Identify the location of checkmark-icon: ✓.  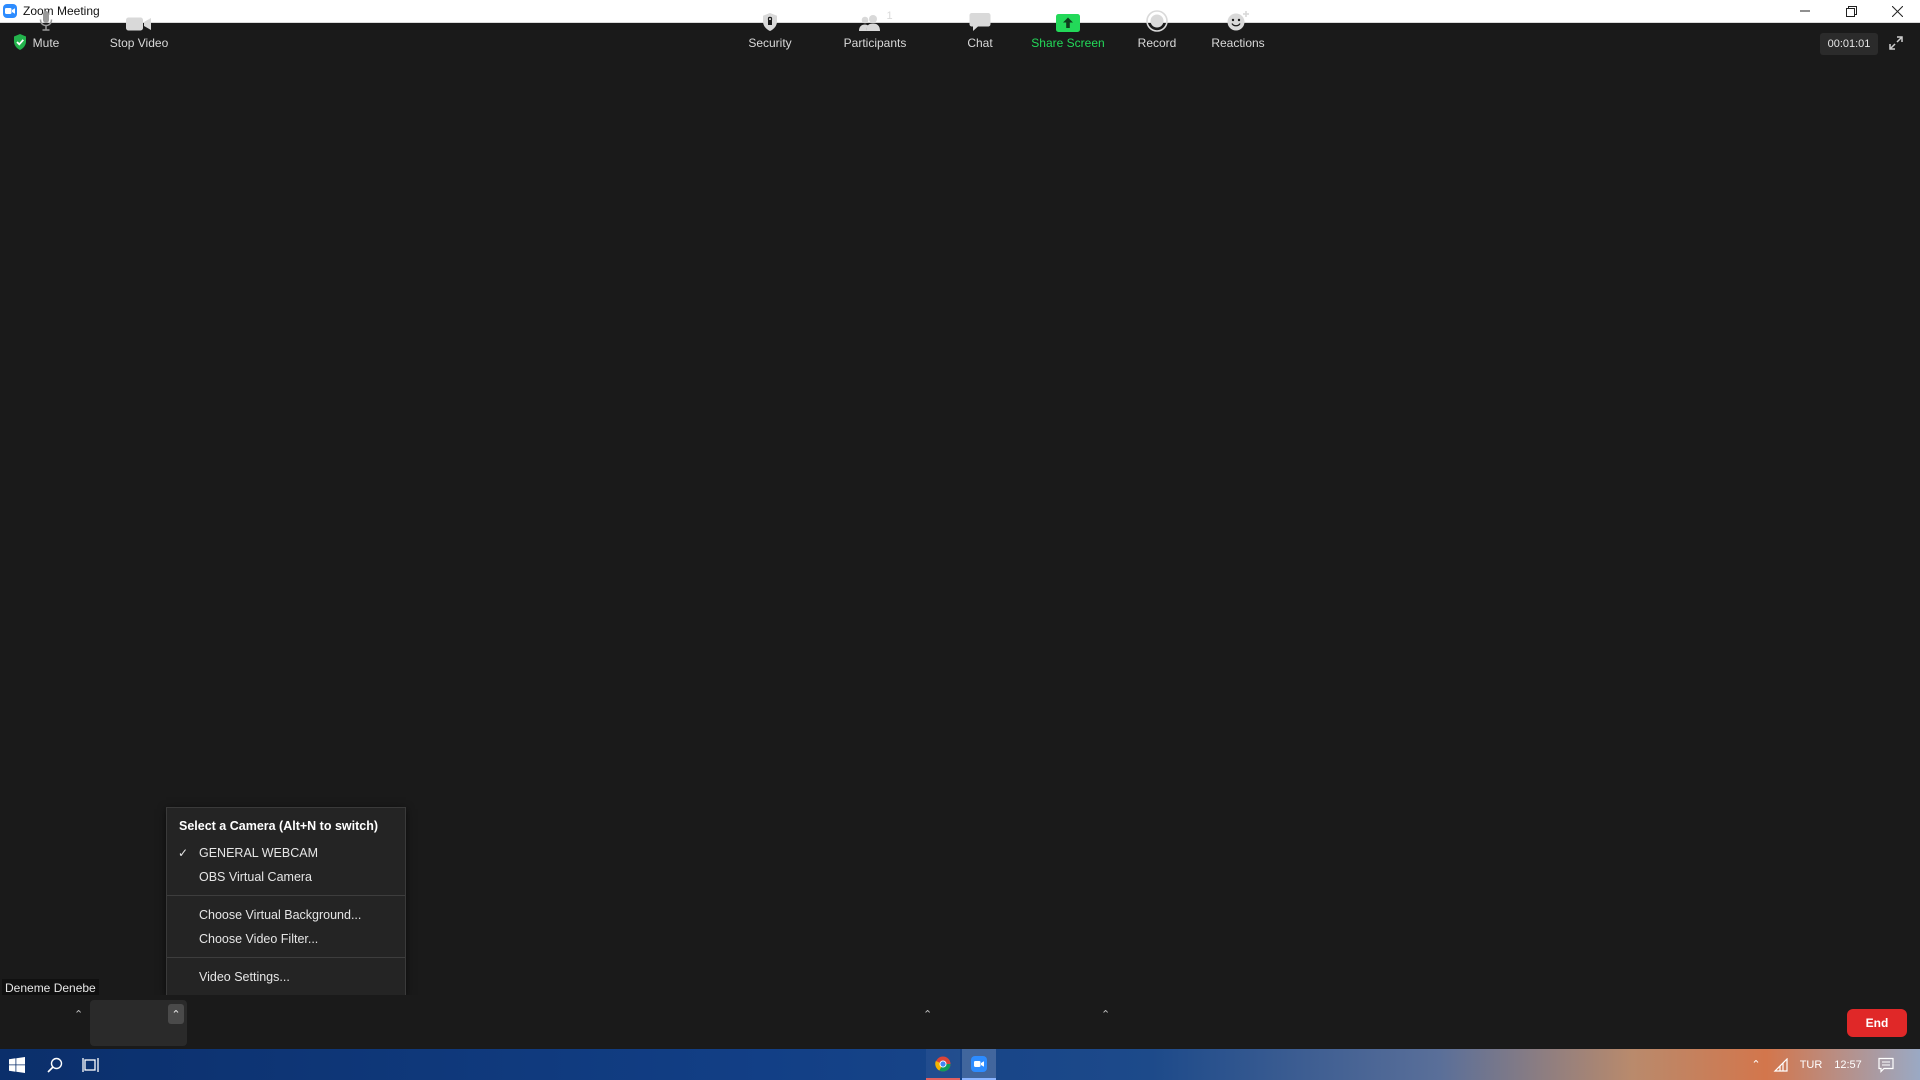
(183, 853).